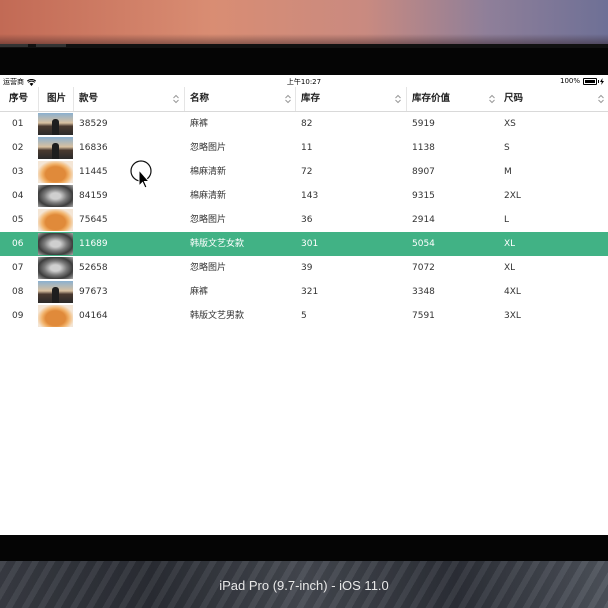 Image resolution: width=608 pixels, height=608 pixels. I want to click on cell-value: 2914, so click(423, 220).